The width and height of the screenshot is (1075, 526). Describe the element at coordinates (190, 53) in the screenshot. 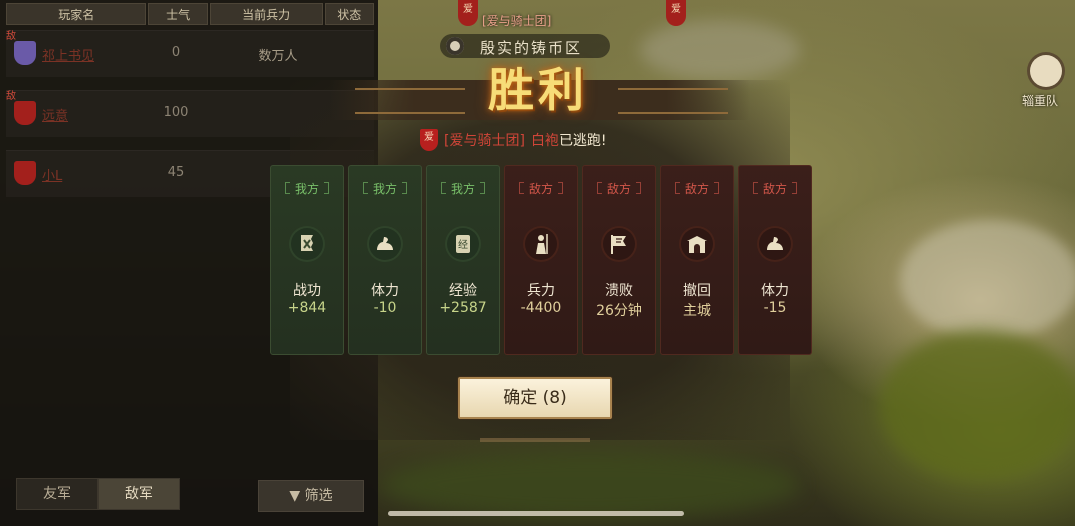

I see `list-item: 敌 祁上书见 0 数万人` at that location.